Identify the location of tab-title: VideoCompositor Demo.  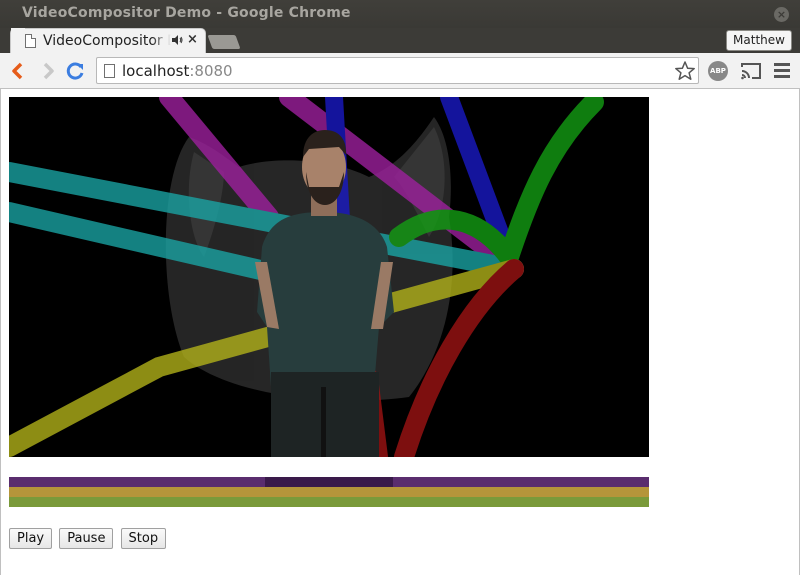
(107, 41).